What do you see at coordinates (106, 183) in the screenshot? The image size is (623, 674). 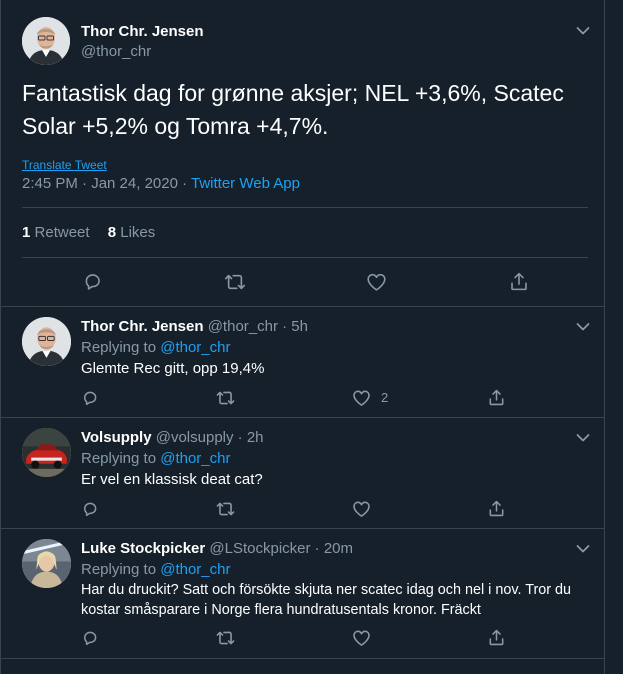 I see `tweet-timestamp: 2:45 PM · Jan 24, 2020 ·` at bounding box center [106, 183].